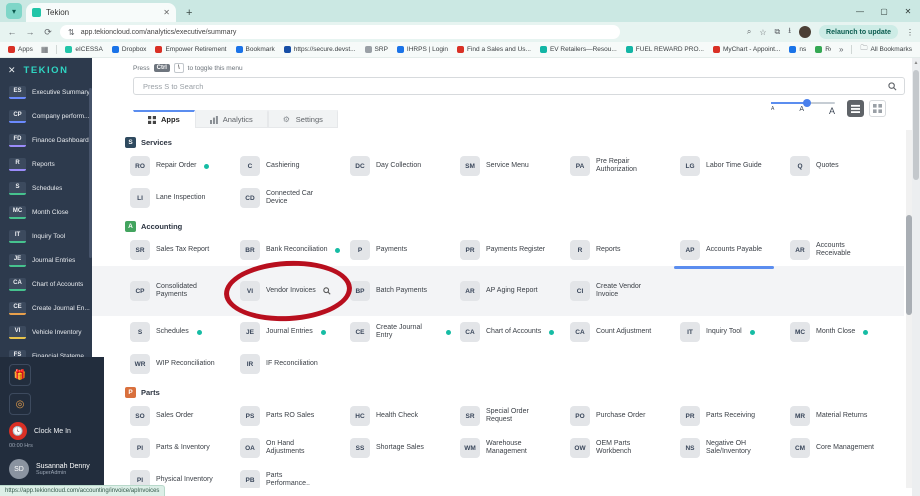  What do you see at coordinates (288, 291) in the screenshot?
I see `app-vendor-invoices: VI Vendor Invoices` at bounding box center [288, 291].